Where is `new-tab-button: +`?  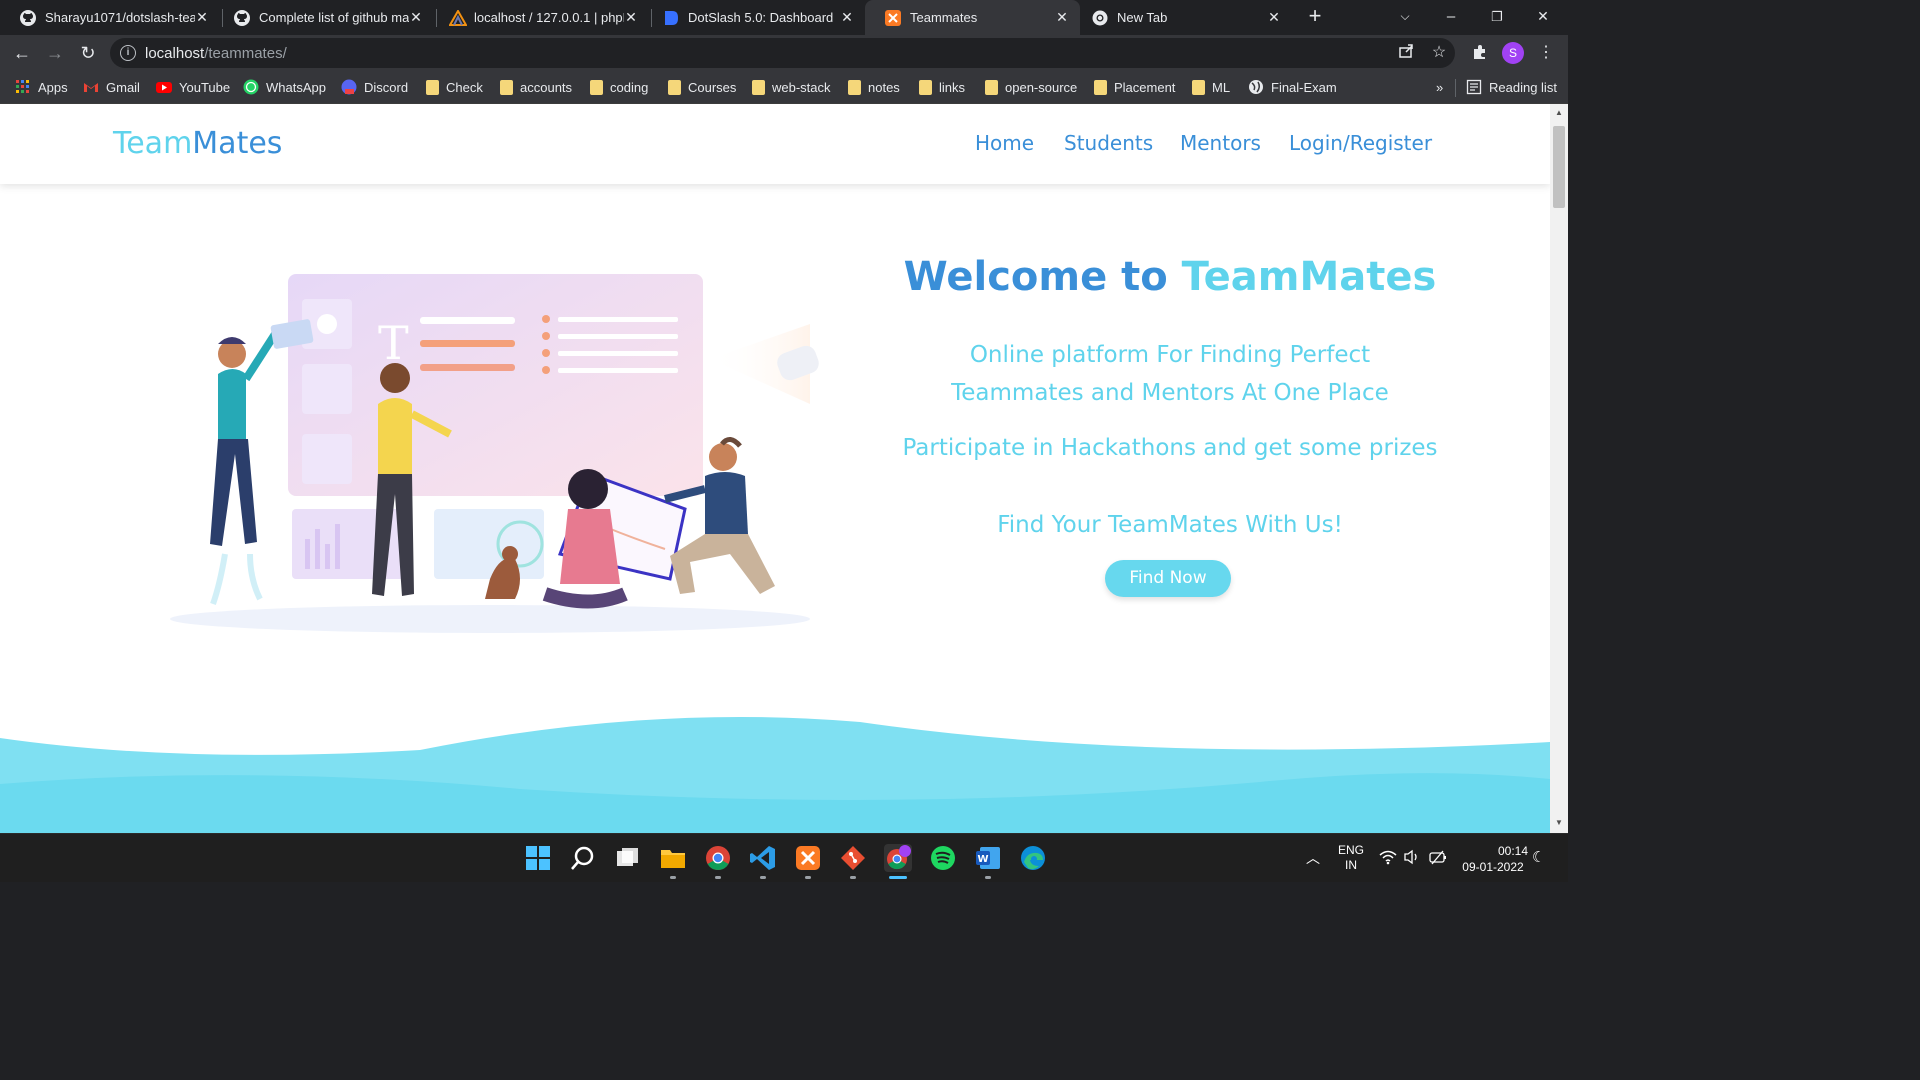
new-tab-button: + is located at coordinates (1315, 17).